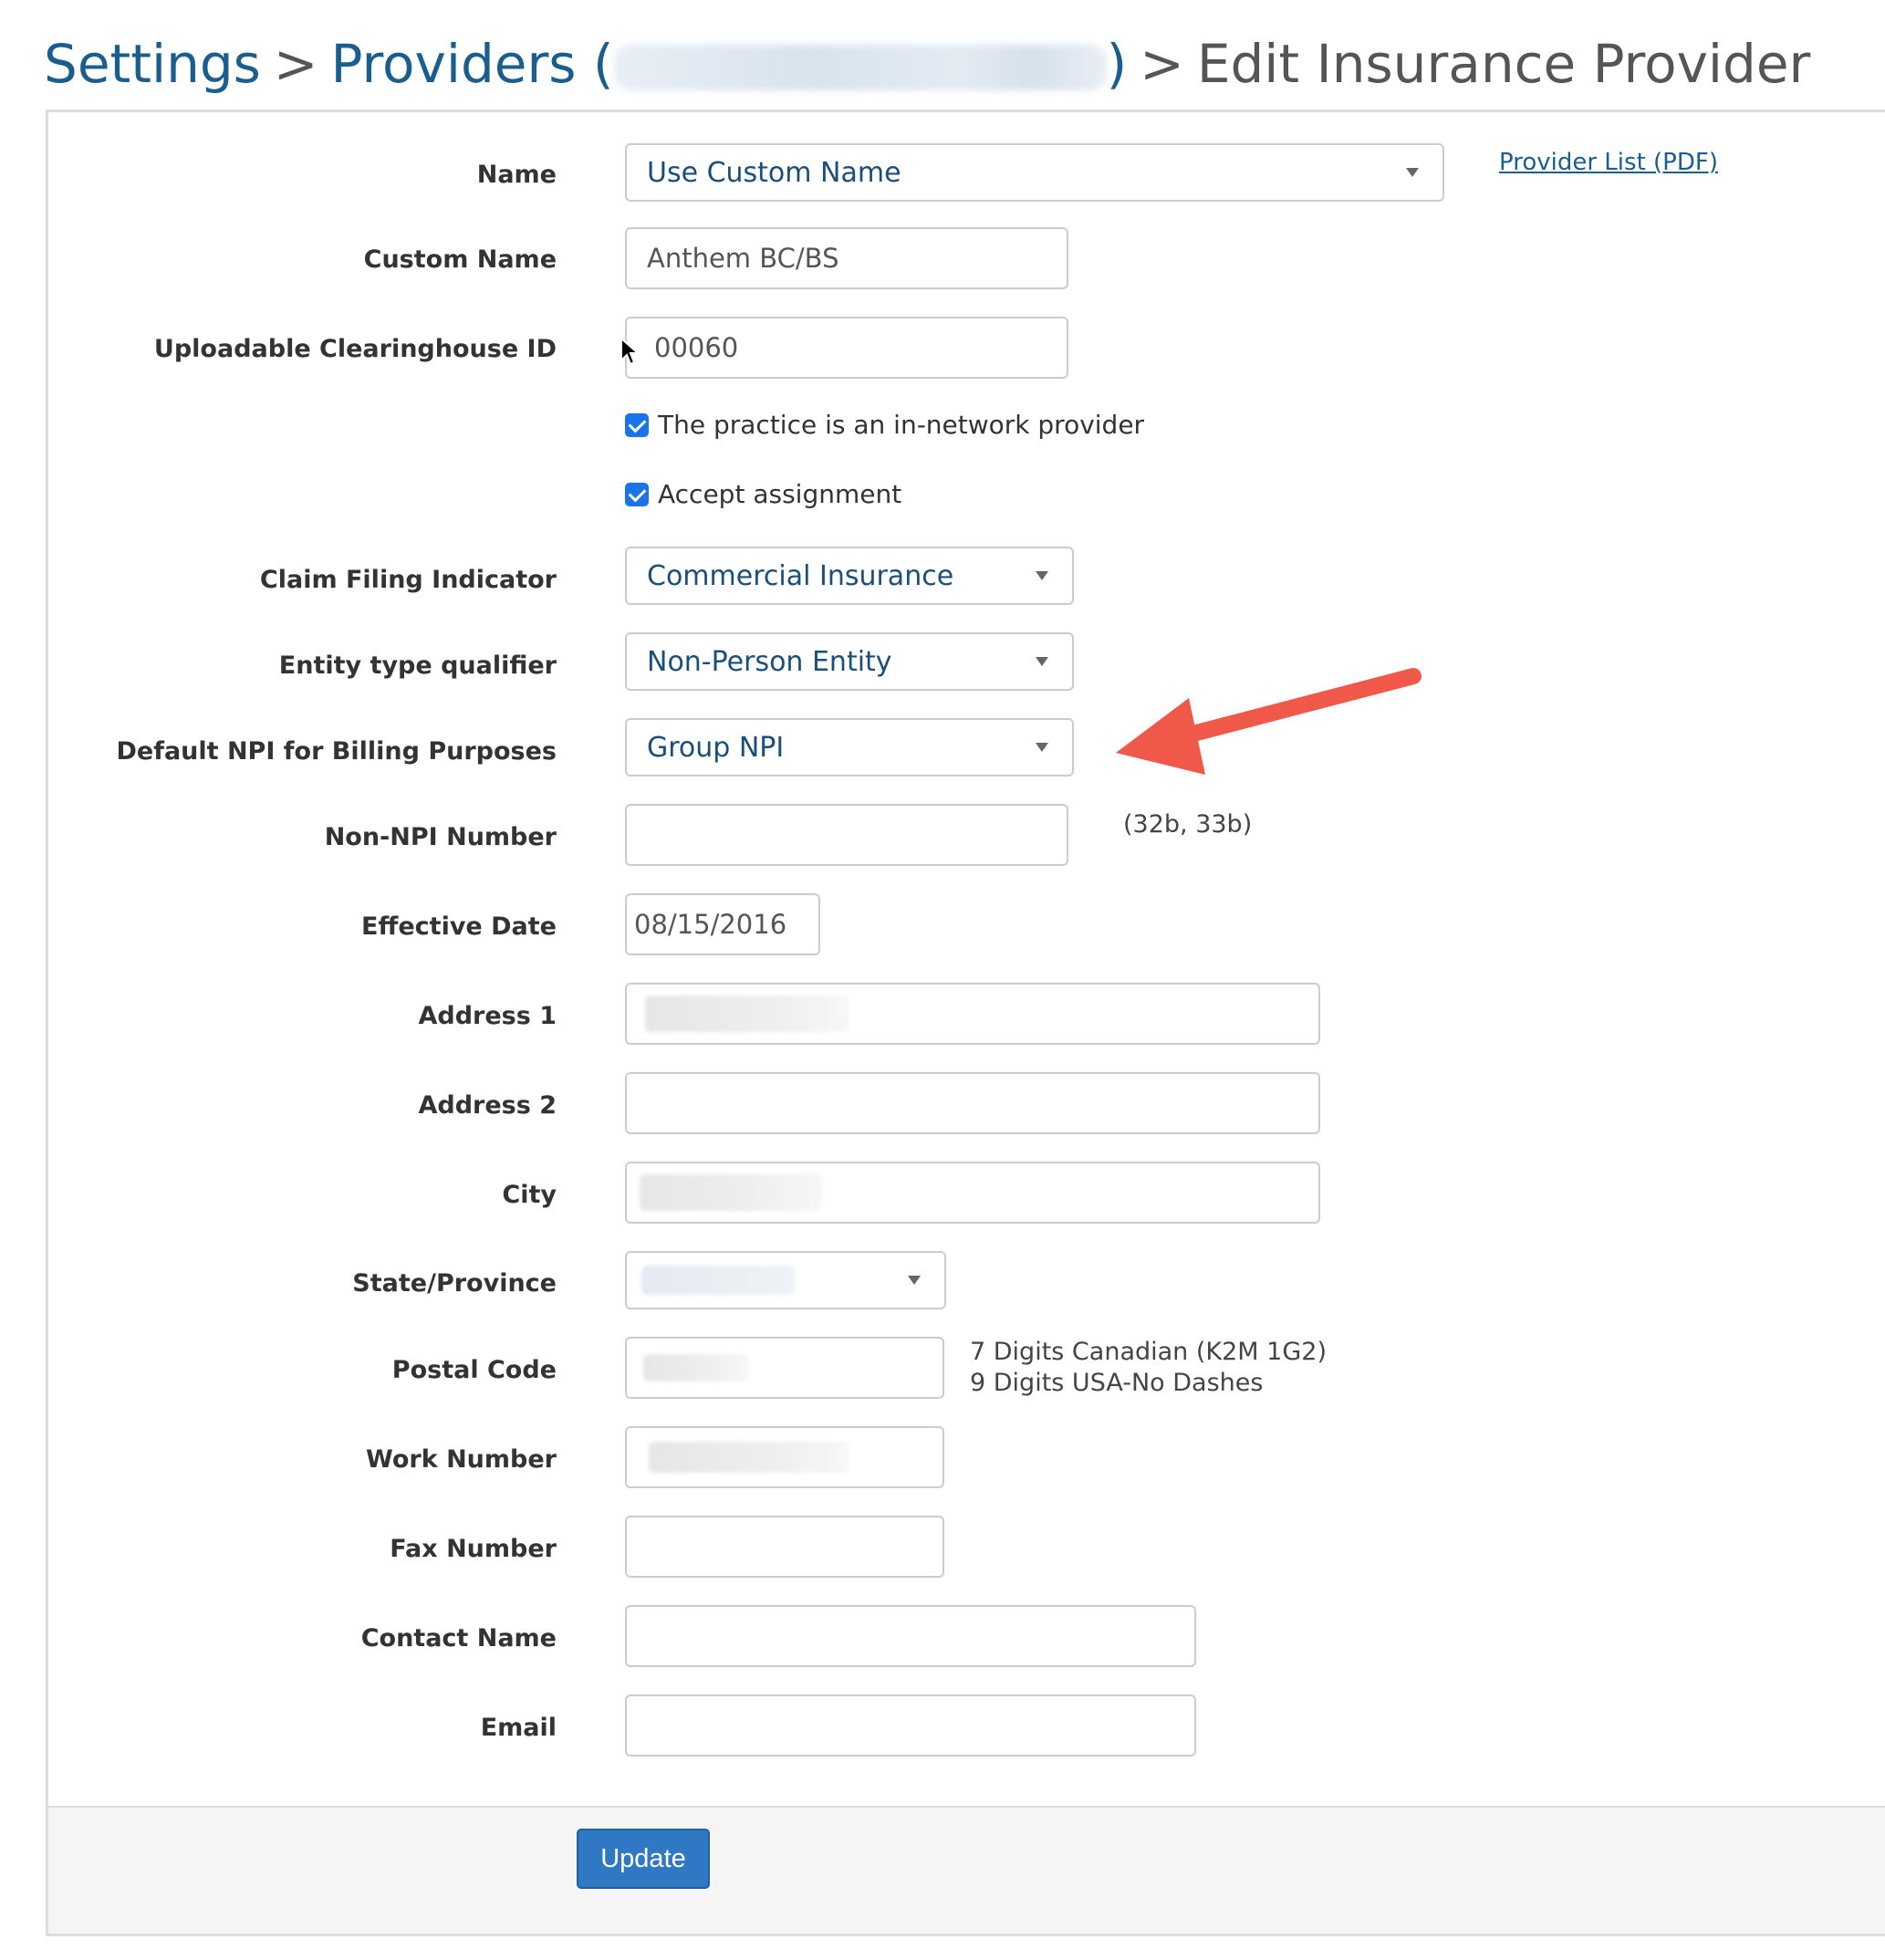  What do you see at coordinates (355, 349) in the screenshot?
I see `clearinghouse-id-label: Uploadable Clearinghouse ID` at bounding box center [355, 349].